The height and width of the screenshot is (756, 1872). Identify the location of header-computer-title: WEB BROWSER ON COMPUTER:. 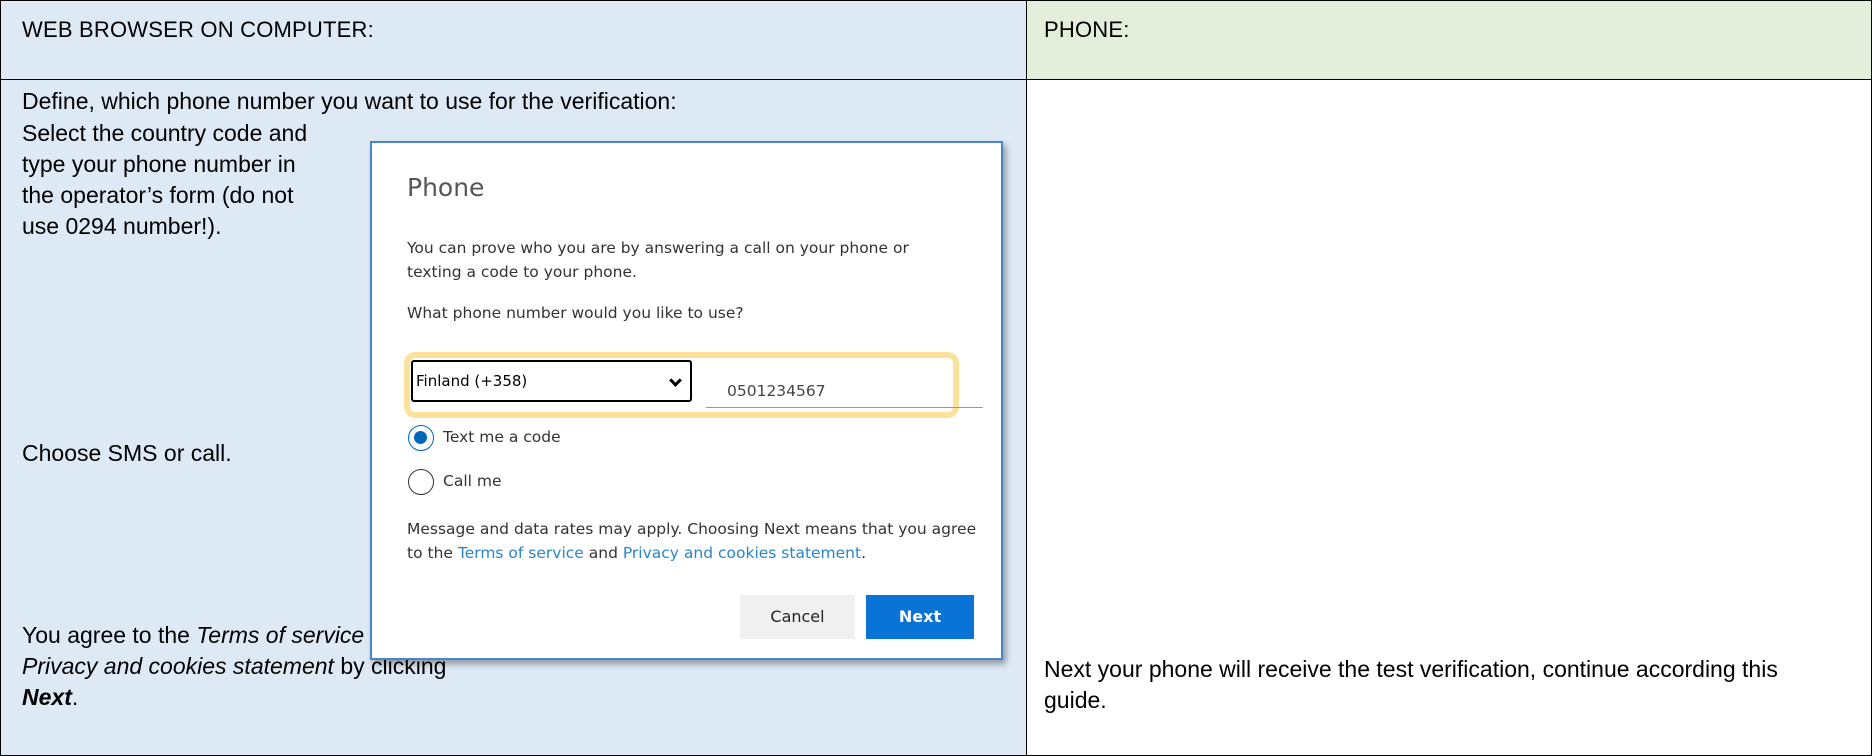
(198, 29).